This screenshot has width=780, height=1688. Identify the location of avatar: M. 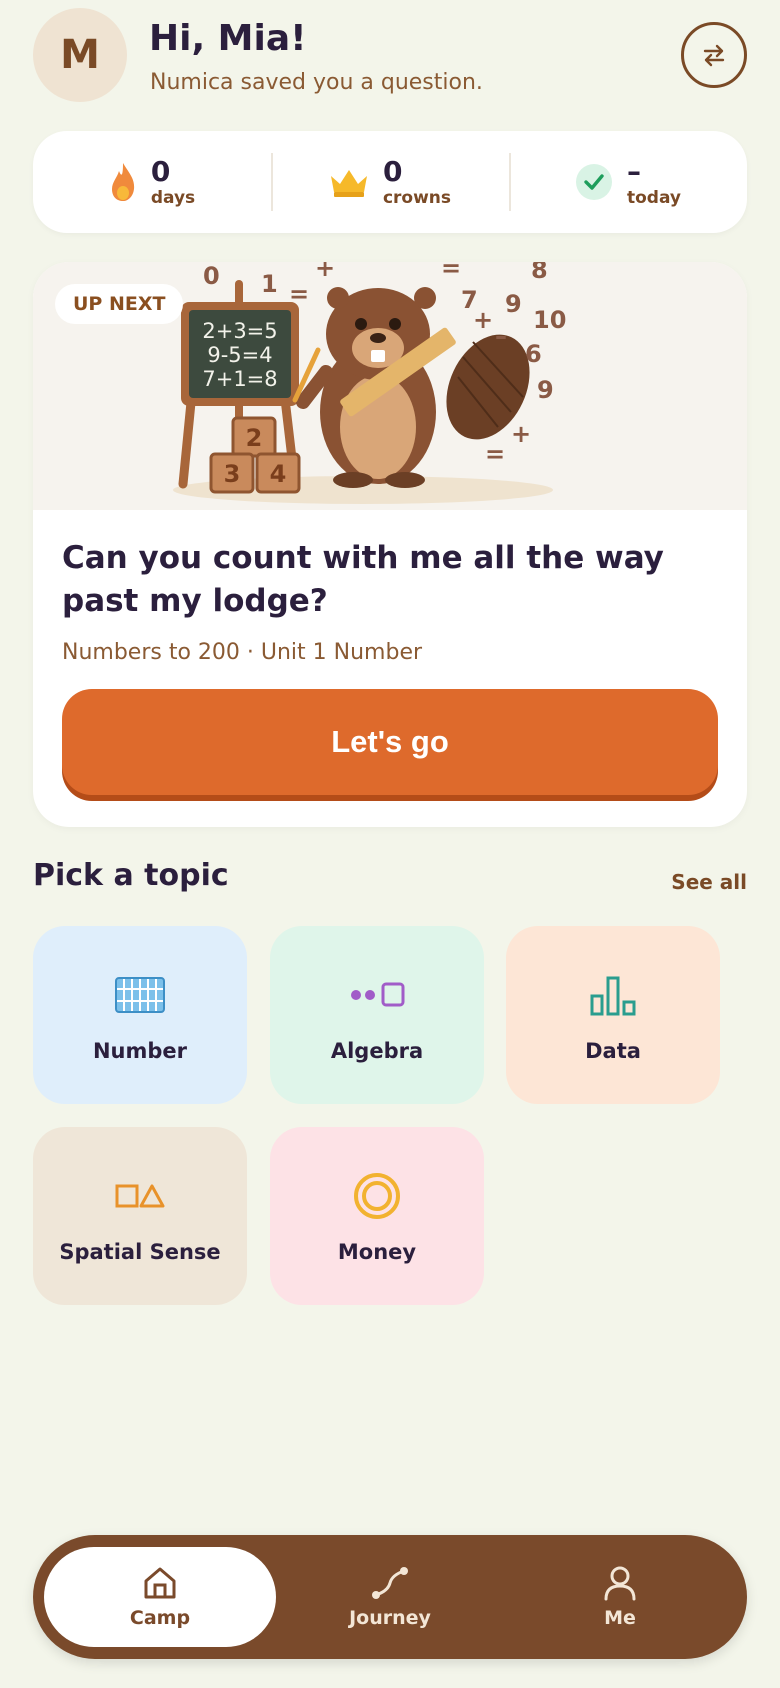
(80, 55).